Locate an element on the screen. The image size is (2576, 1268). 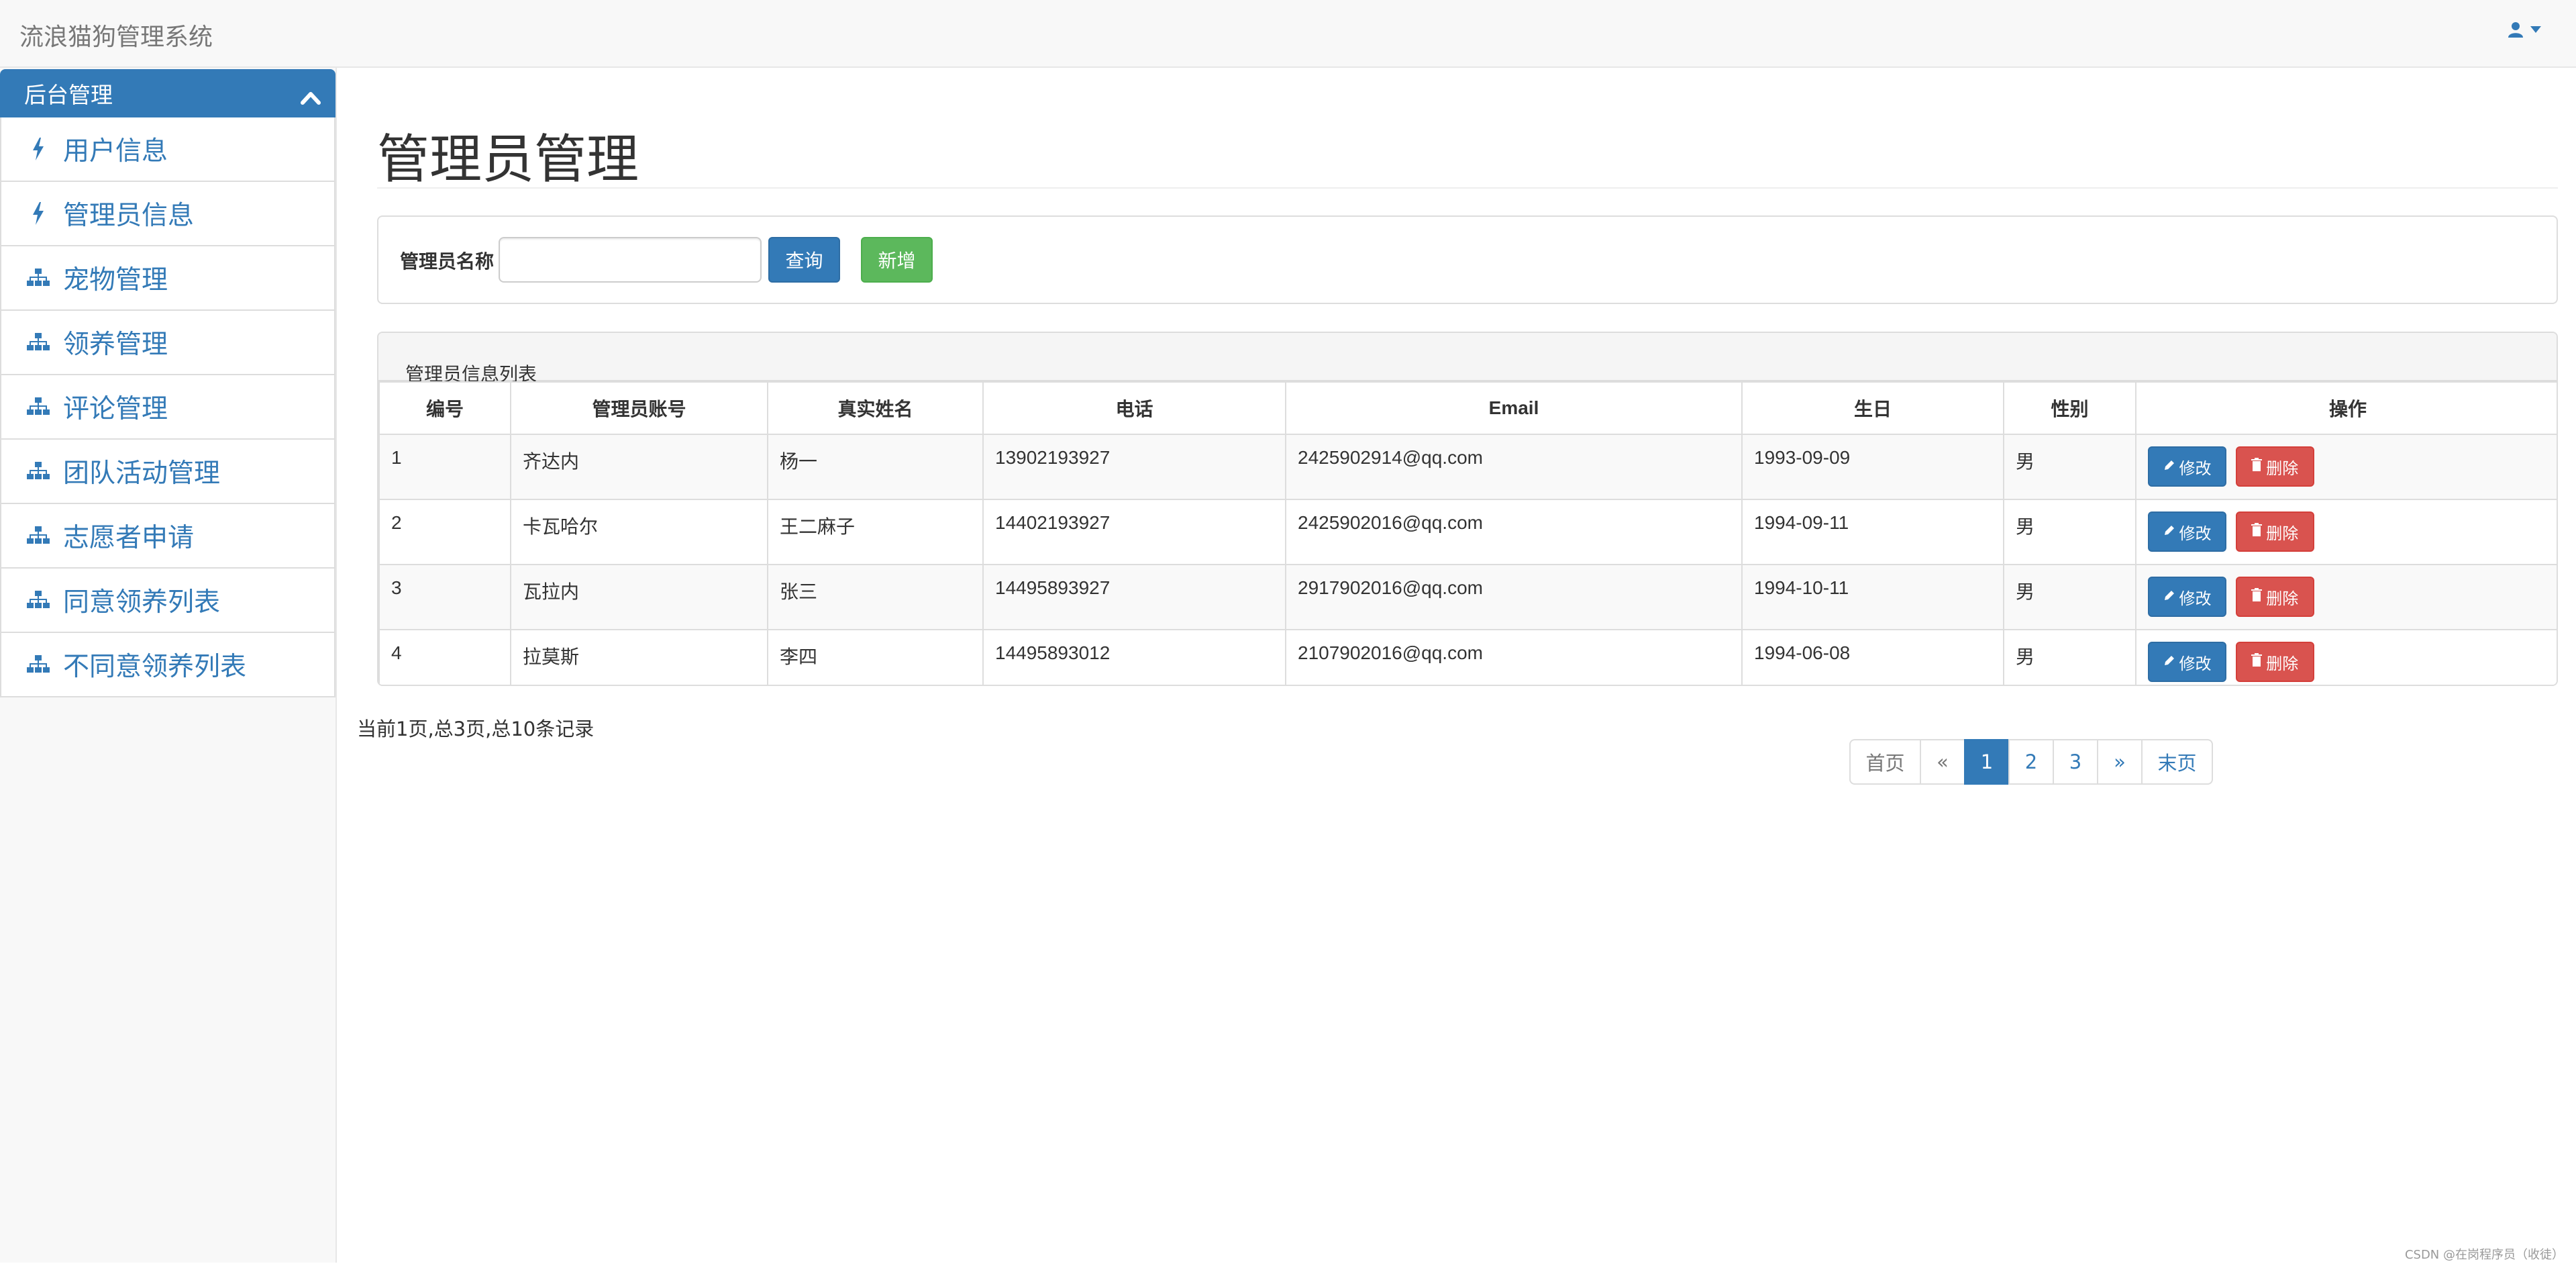
cell-id: 4 is located at coordinates (444, 657).